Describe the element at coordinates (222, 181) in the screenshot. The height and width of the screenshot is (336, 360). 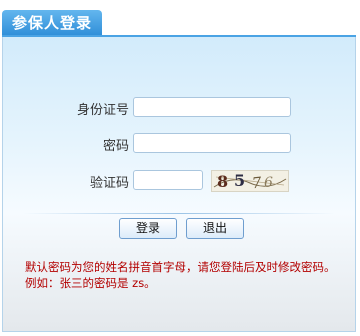
I see `svg-text: 8` at that location.